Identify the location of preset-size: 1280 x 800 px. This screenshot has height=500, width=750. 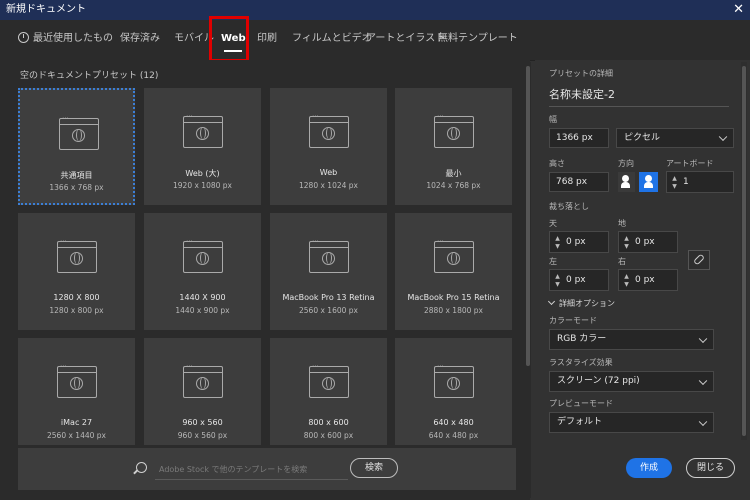
(76, 310).